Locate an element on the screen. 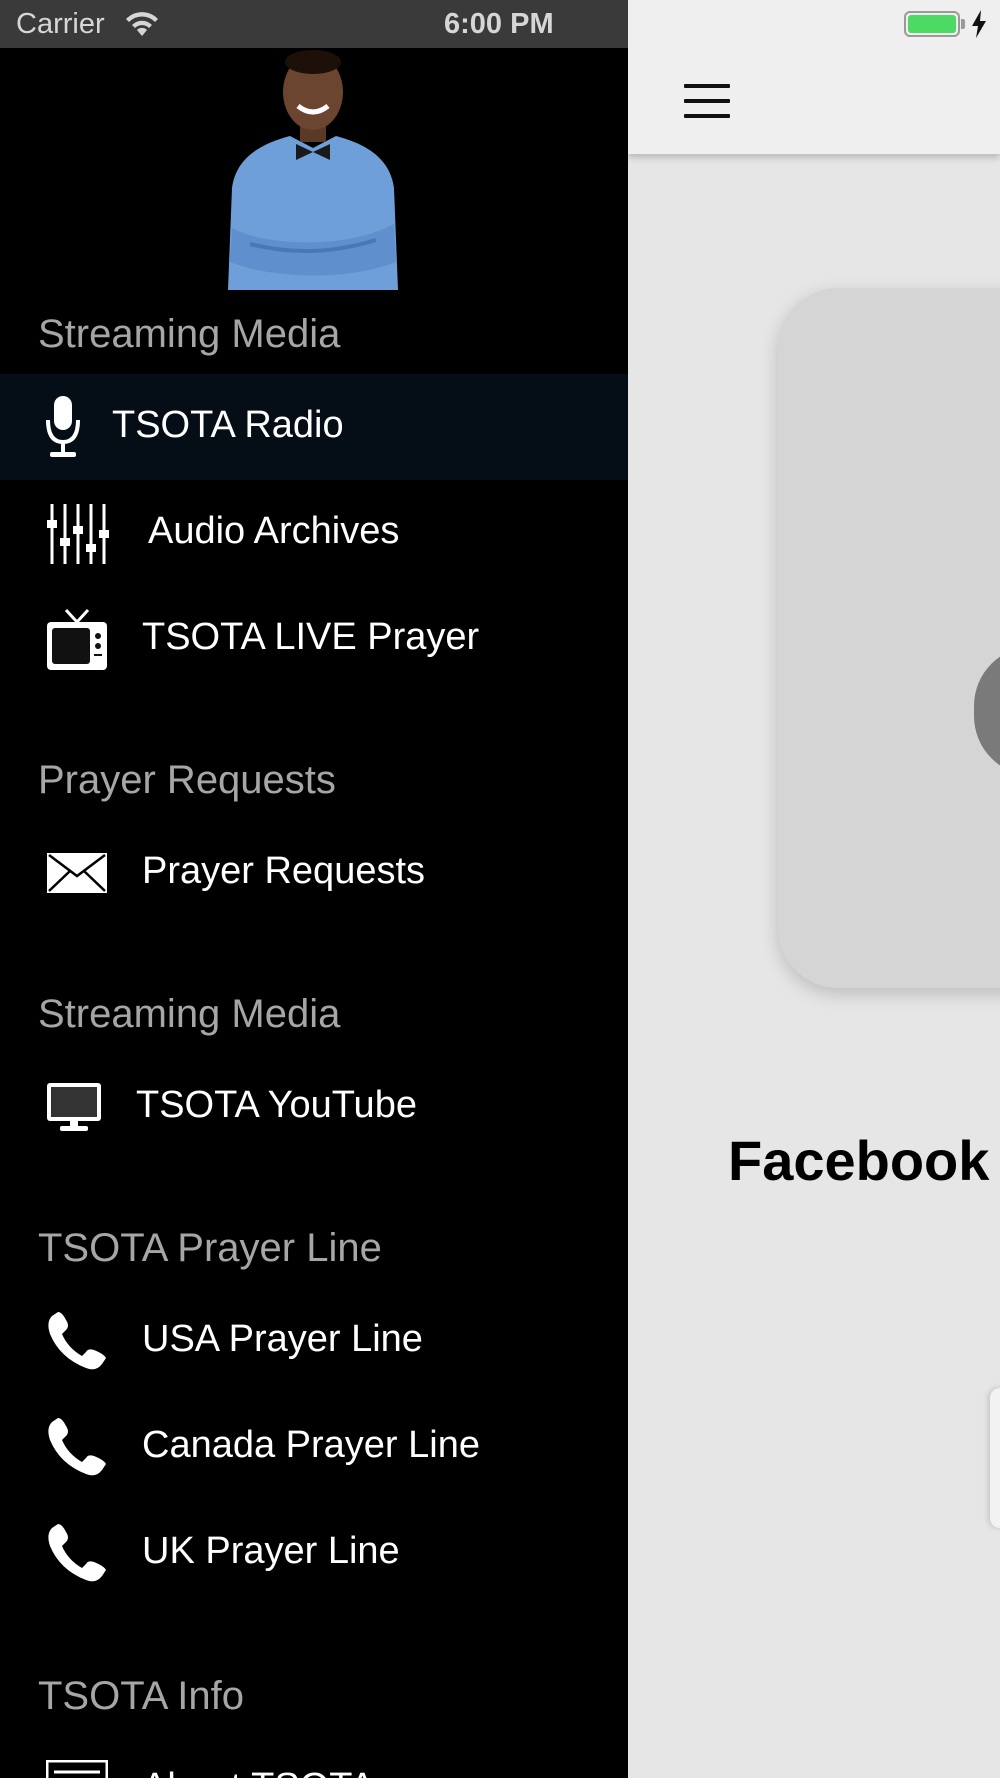 This screenshot has width=1000, height=1778. status-bar: Carrier 6:00 PM is located at coordinates (500, 24).